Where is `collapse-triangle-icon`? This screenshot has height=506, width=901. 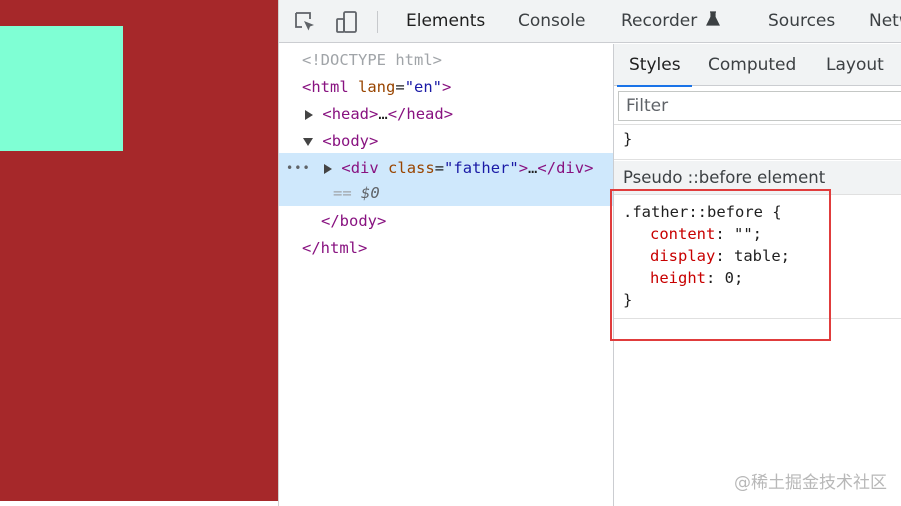
collapse-triangle-icon is located at coordinates (308, 141).